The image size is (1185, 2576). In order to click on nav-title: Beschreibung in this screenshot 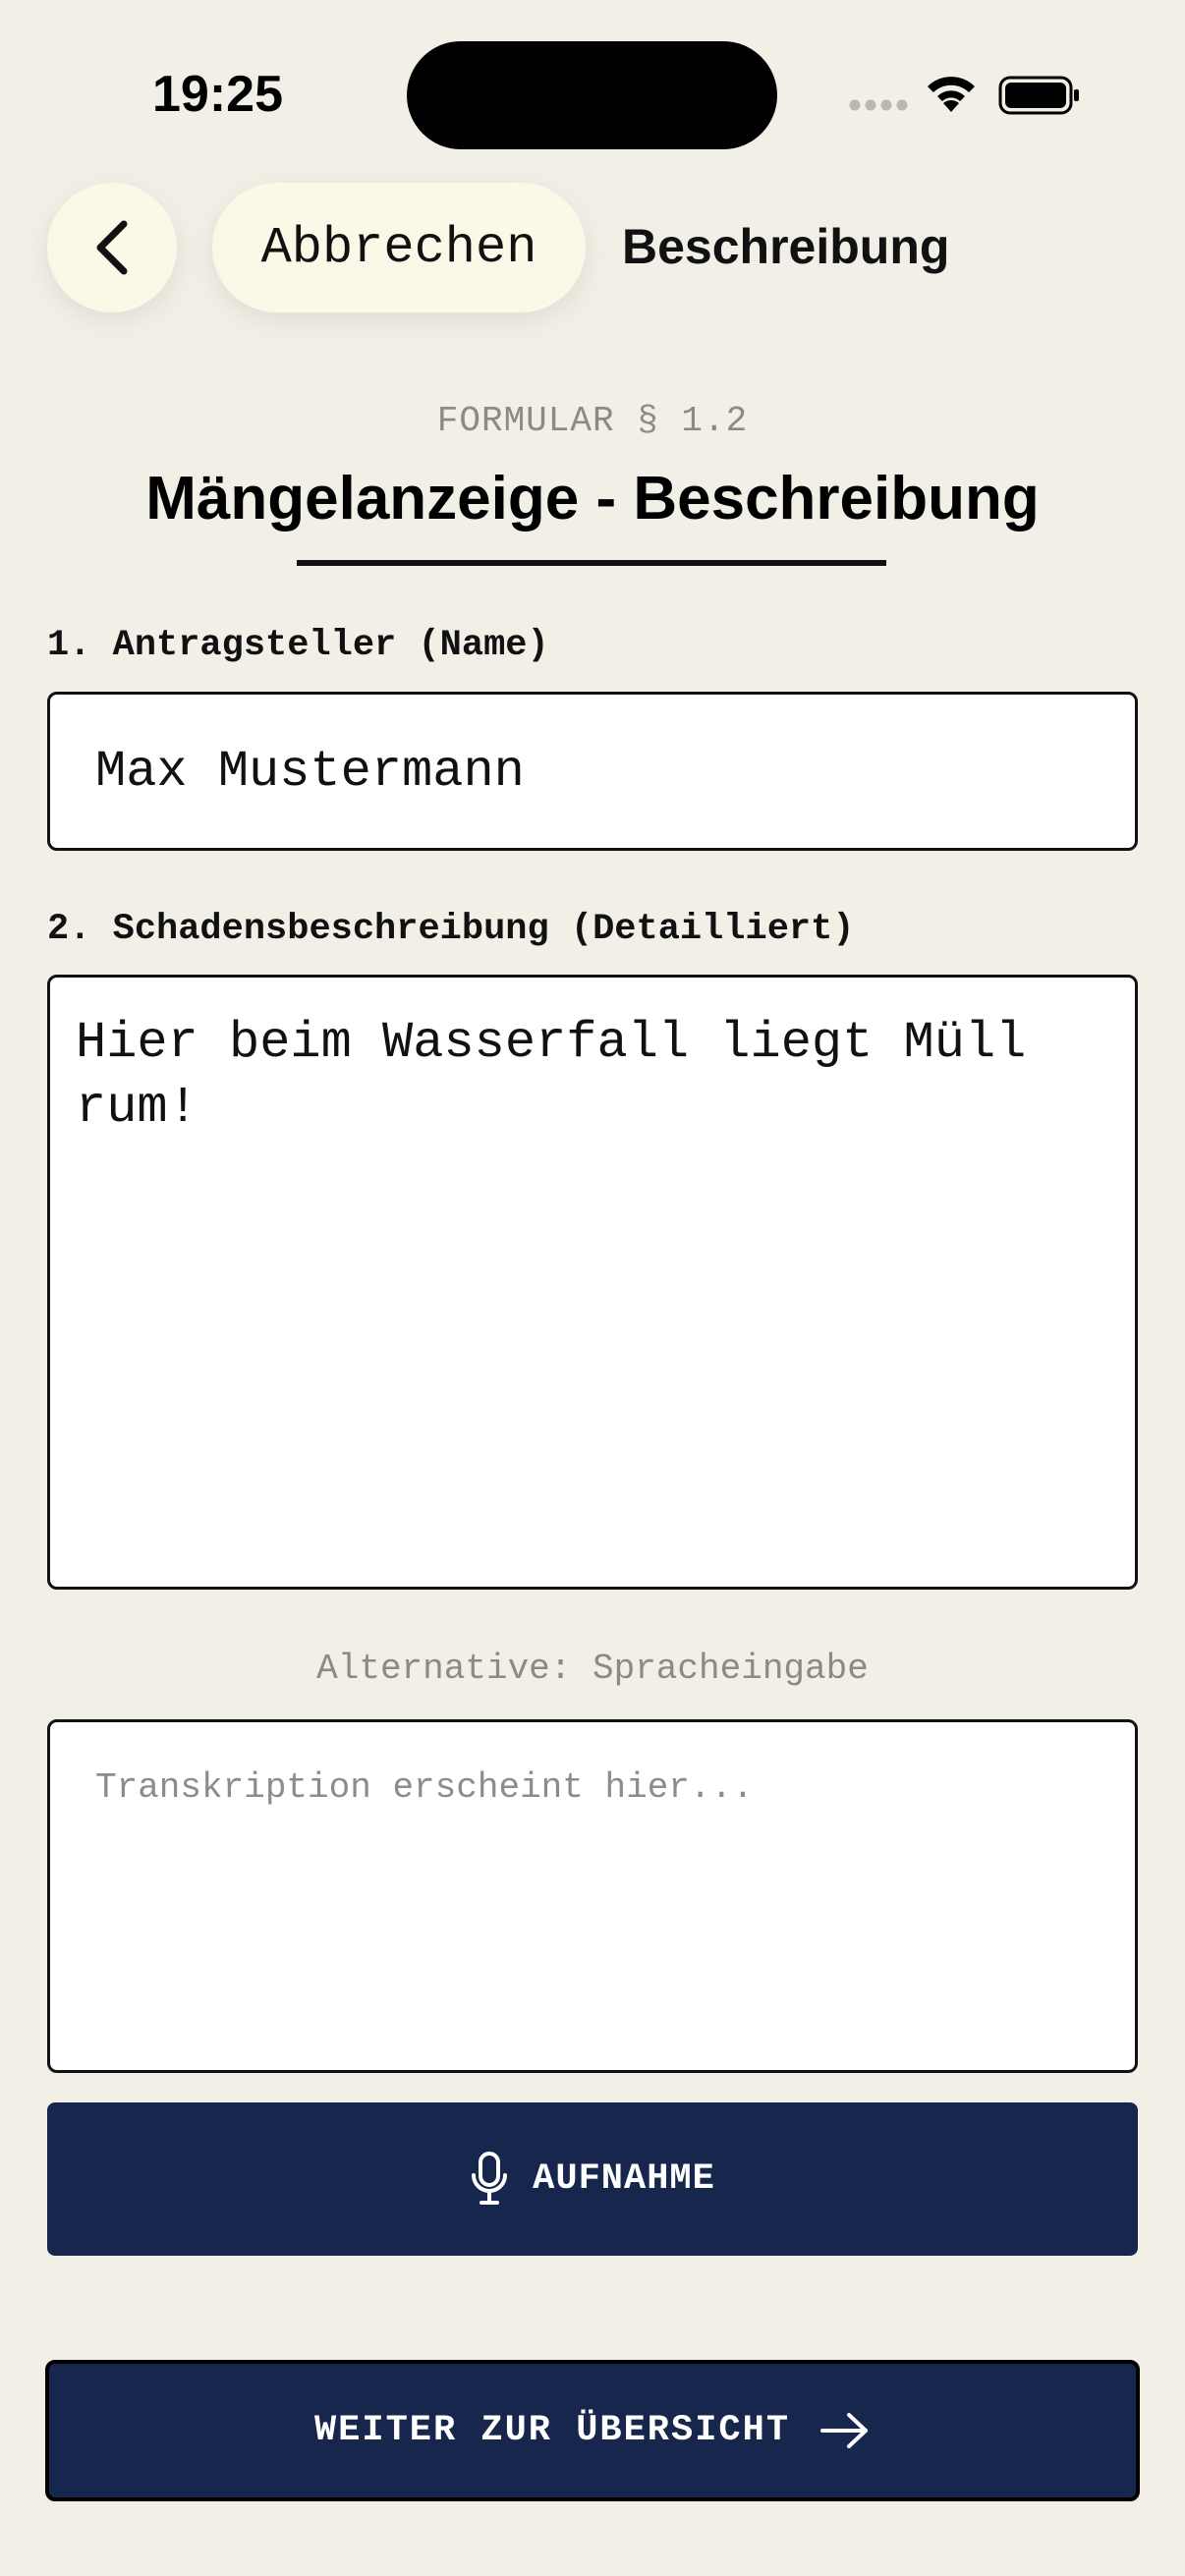, I will do `click(786, 246)`.